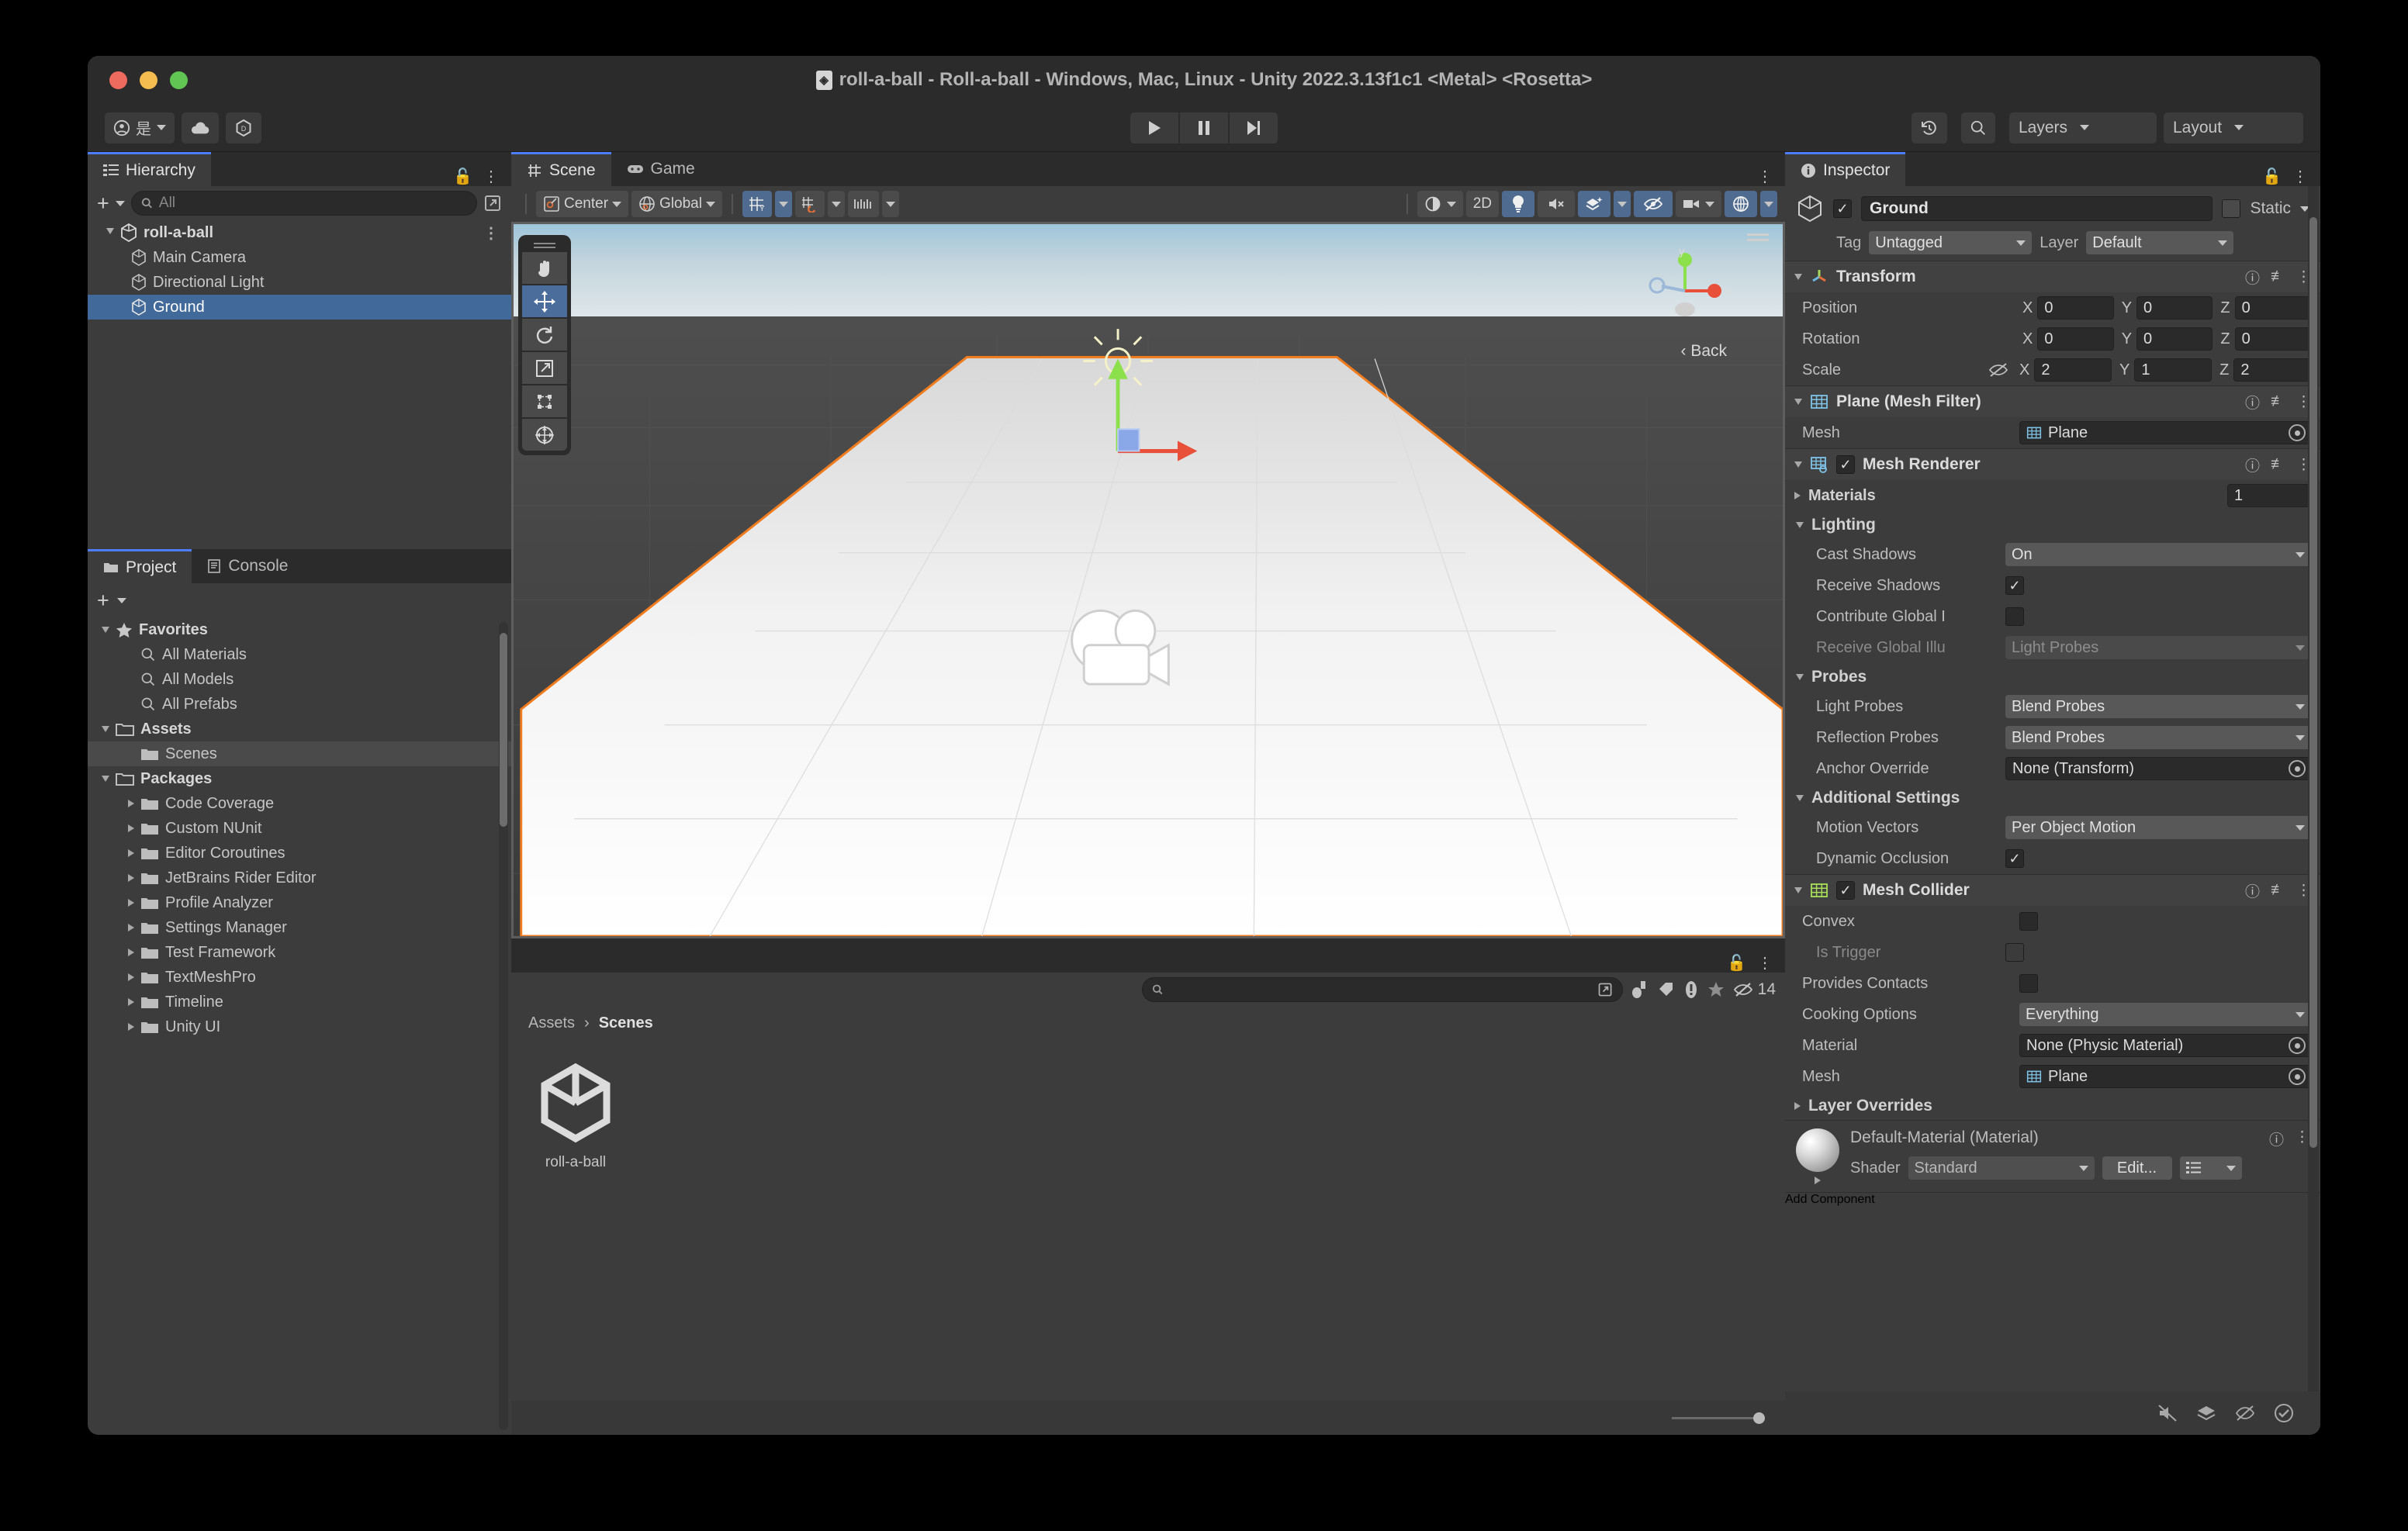 This screenshot has height=1531, width=2408. I want to click on inspector-scrollbar, so click(2313, 788).